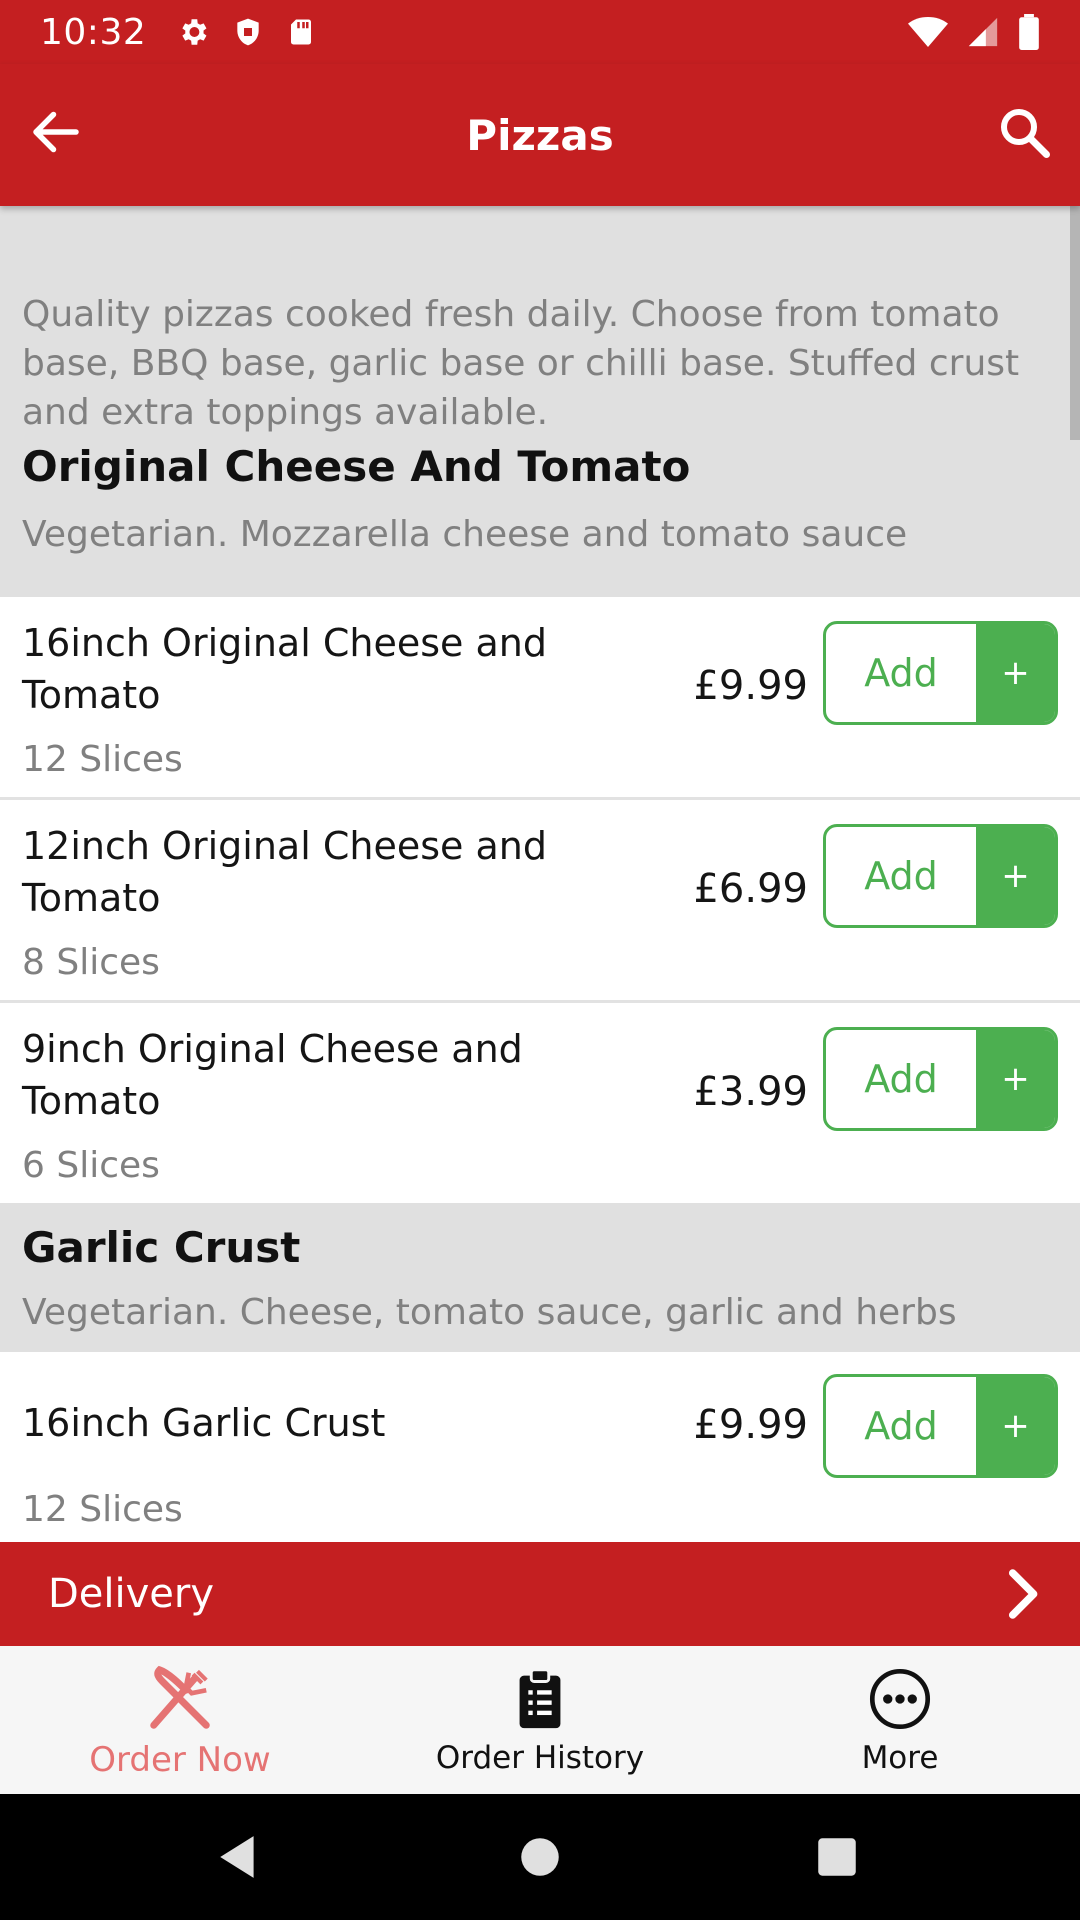 Image resolution: width=1080 pixels, height=1920 pixels. I want to click on signal-icon, so click(983, 32).